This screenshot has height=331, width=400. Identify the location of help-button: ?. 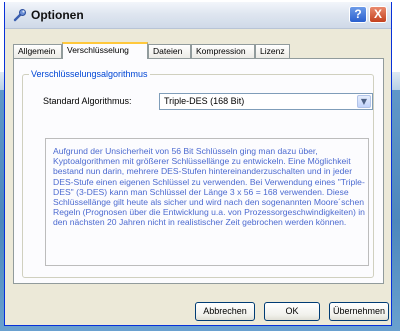
(358, 14).